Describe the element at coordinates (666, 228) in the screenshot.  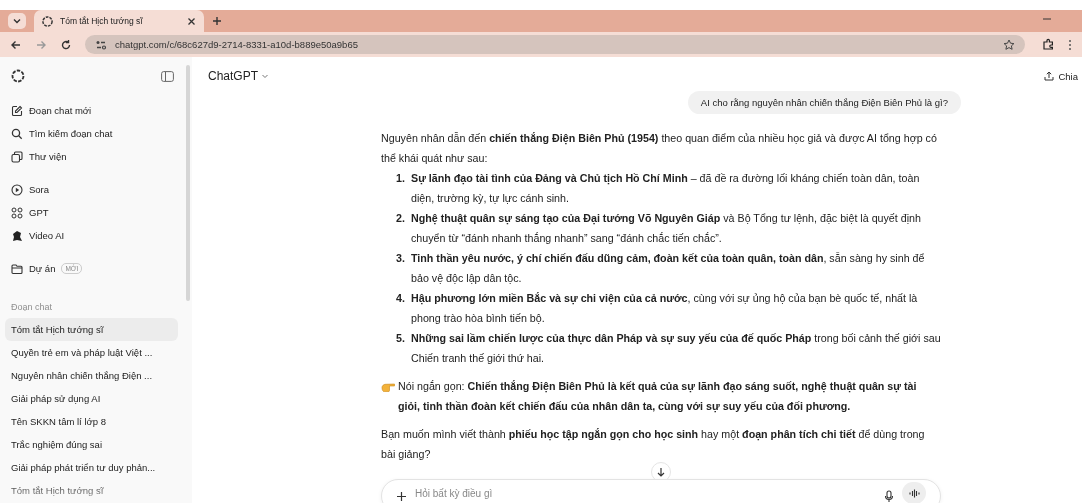
I see `list-item-text: Nghệ thuật quân sự sáng tạo của Đại tướng Võ Nguyên Giáp và Bộ Tổng tư lệnh, đặc biệt là quyết định chuyển từ “đánh nhanh thắng nhanh” sang “đánh chắc tiến chắc”.` at that location.